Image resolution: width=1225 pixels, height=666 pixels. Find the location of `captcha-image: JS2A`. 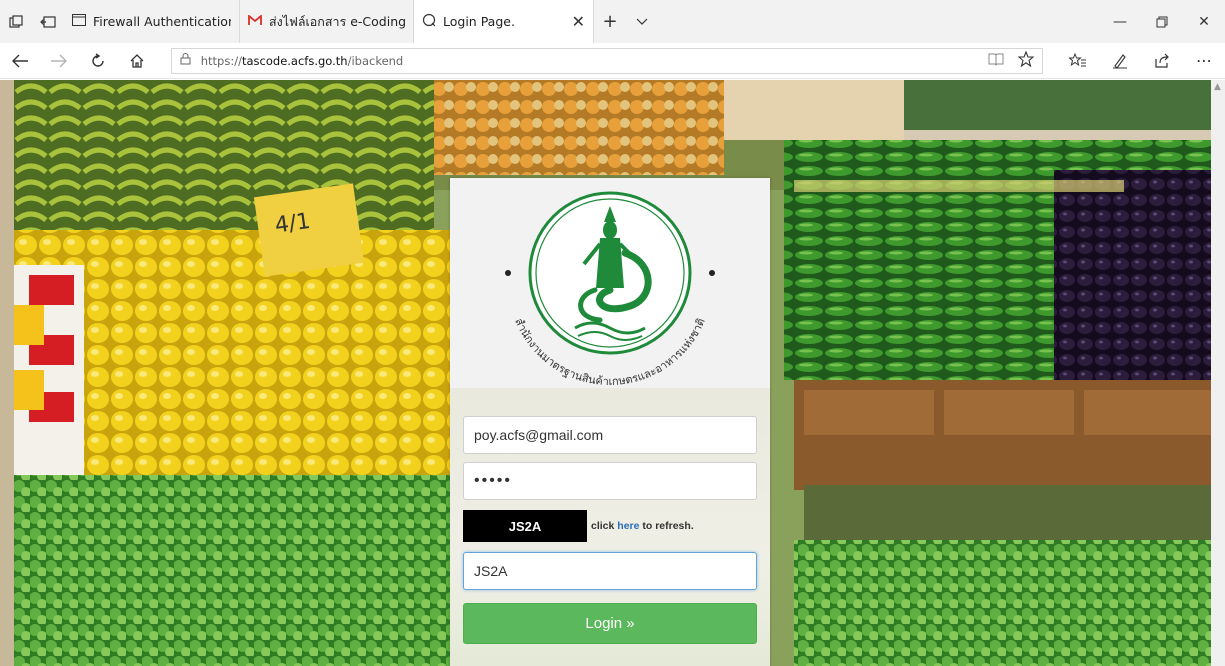

captcha-image: JS2A is located at coordinates (525, 526).